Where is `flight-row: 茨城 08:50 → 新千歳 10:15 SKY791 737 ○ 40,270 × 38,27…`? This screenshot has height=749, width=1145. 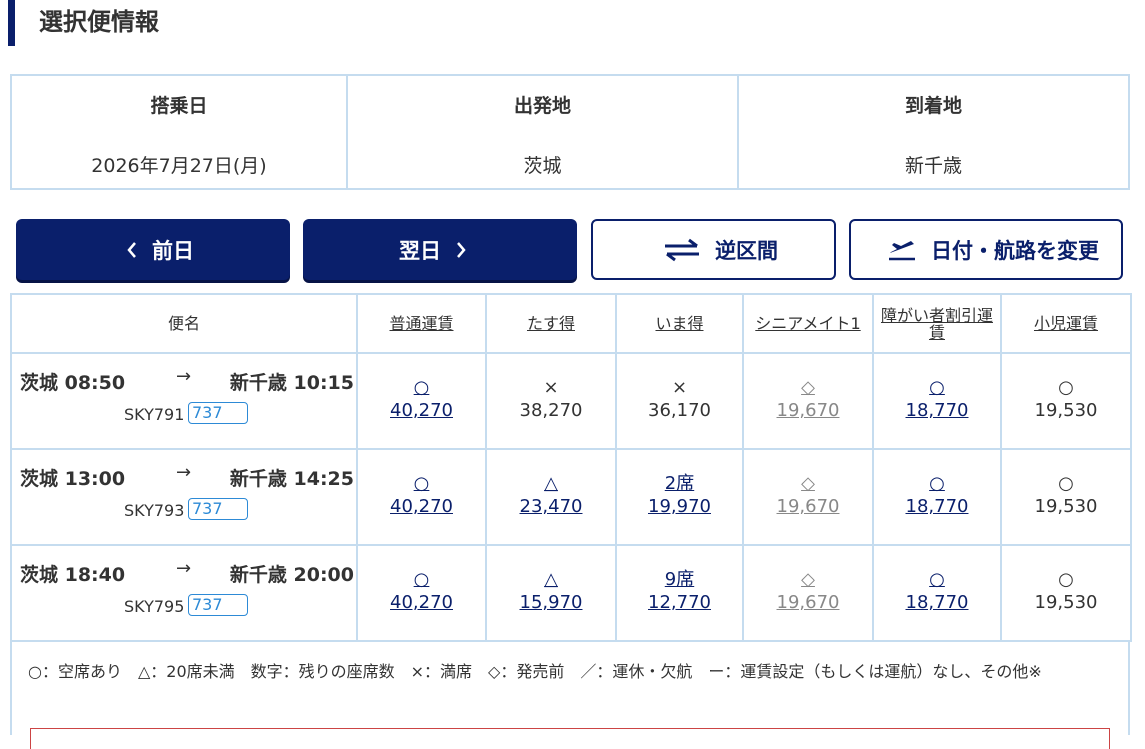 flight-row: 茨城 08:50 → 新千歳 10:15 SKY791 737 ○ 40,270 × 38,27… is located at coordinates (571, 401).